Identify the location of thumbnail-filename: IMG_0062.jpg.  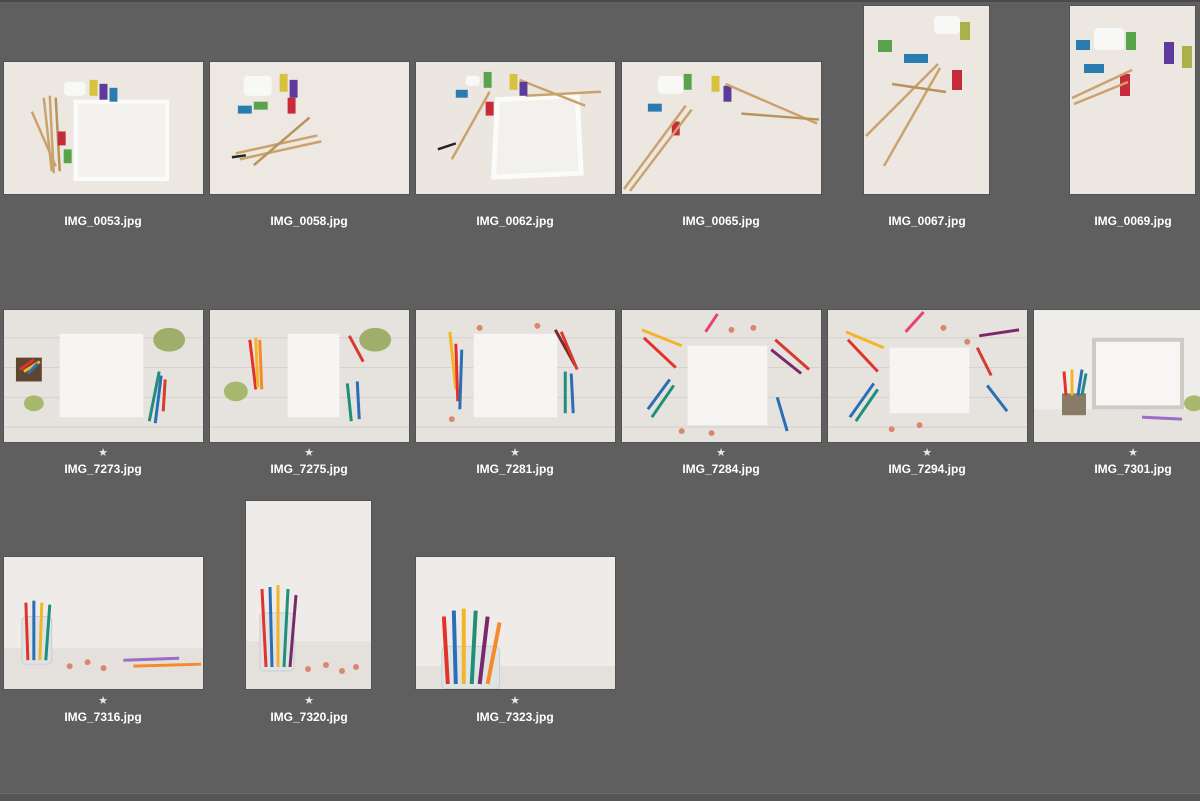
(515, 221).